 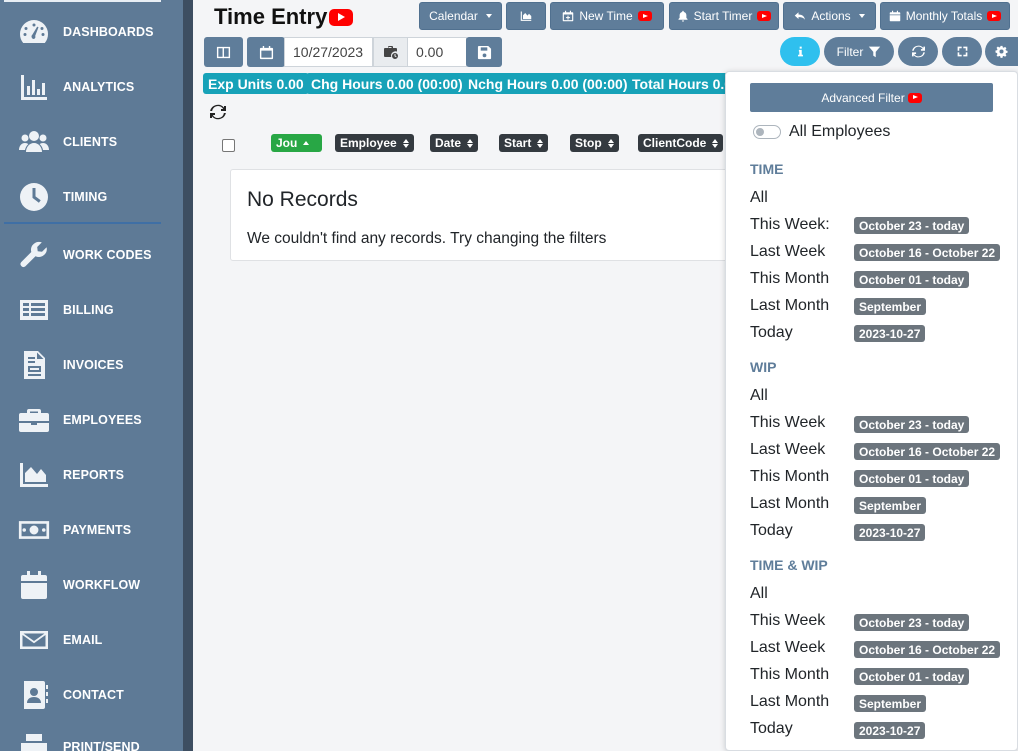 I want to click on filter-funnel-icon, so click(x=875, y=52).